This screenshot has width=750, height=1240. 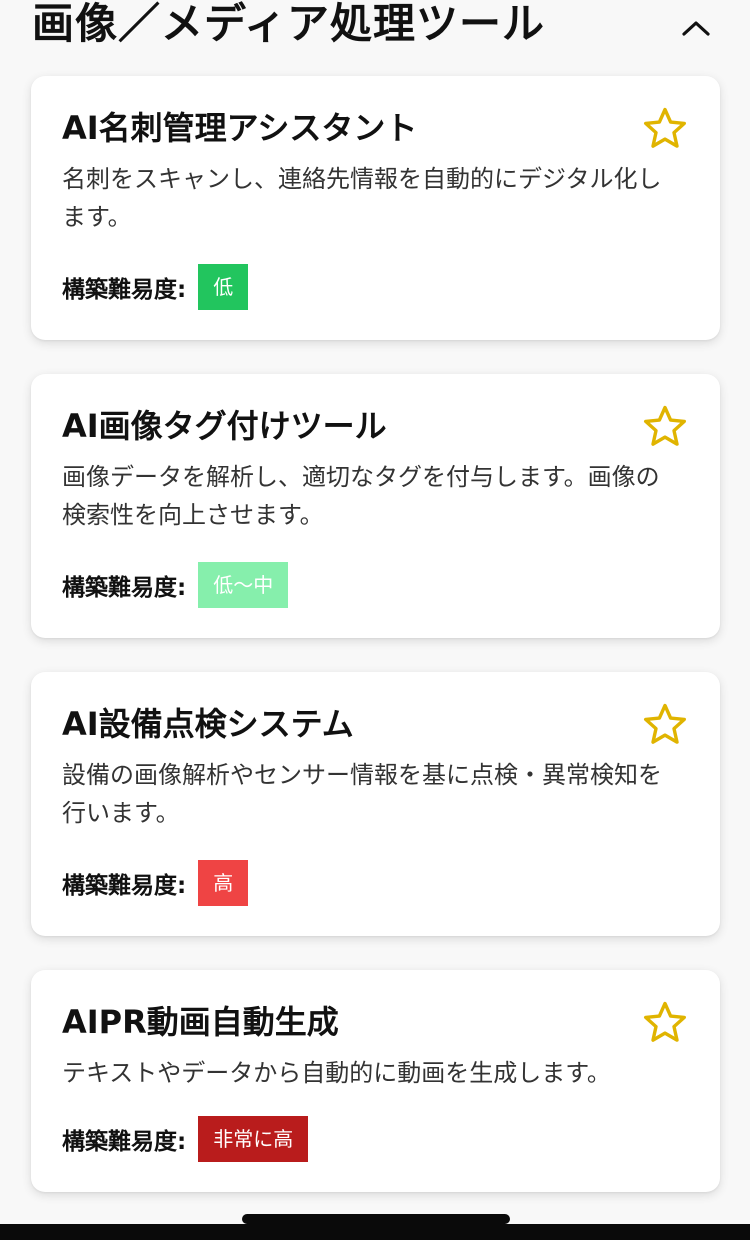 I want to click on card-title: AIPR動画自動生成, so click(x=200, y=1022).